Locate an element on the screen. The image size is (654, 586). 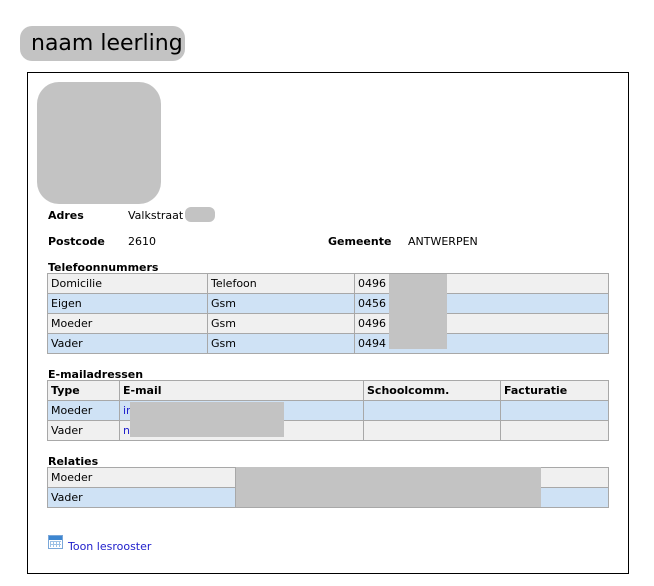
relation-type: Vader is located at coordinates (141, 497).